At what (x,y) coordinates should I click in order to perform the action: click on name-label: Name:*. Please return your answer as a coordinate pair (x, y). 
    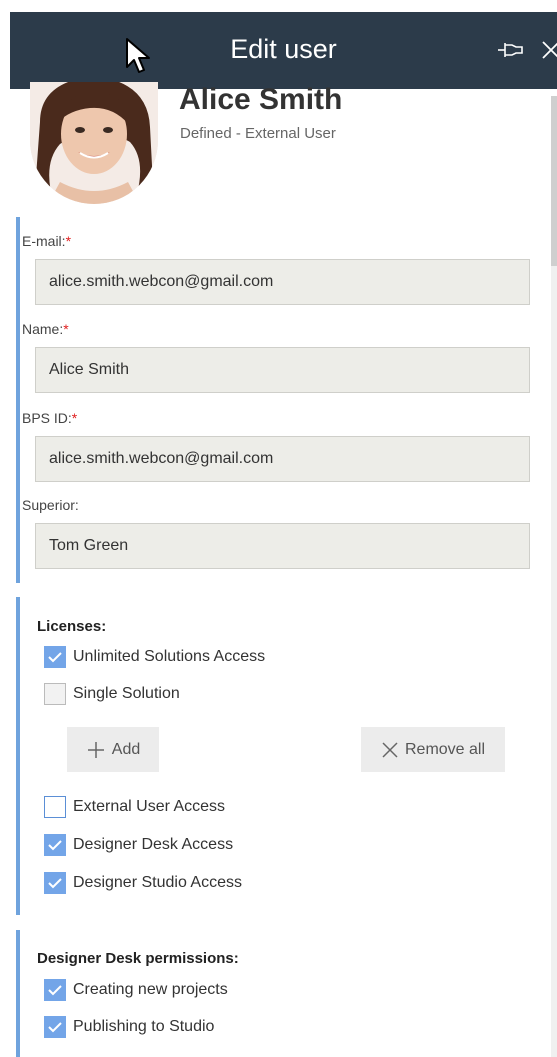
    Looking at the image, I should click on (45, 329).